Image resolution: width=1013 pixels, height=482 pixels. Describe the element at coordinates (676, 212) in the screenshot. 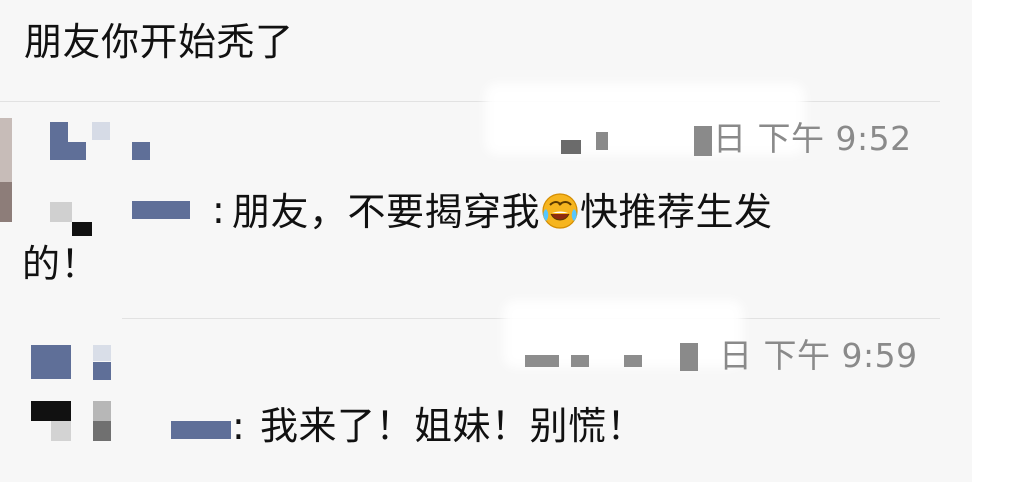

I see `message-1-text-part-2: 快推荐生发` at that location.